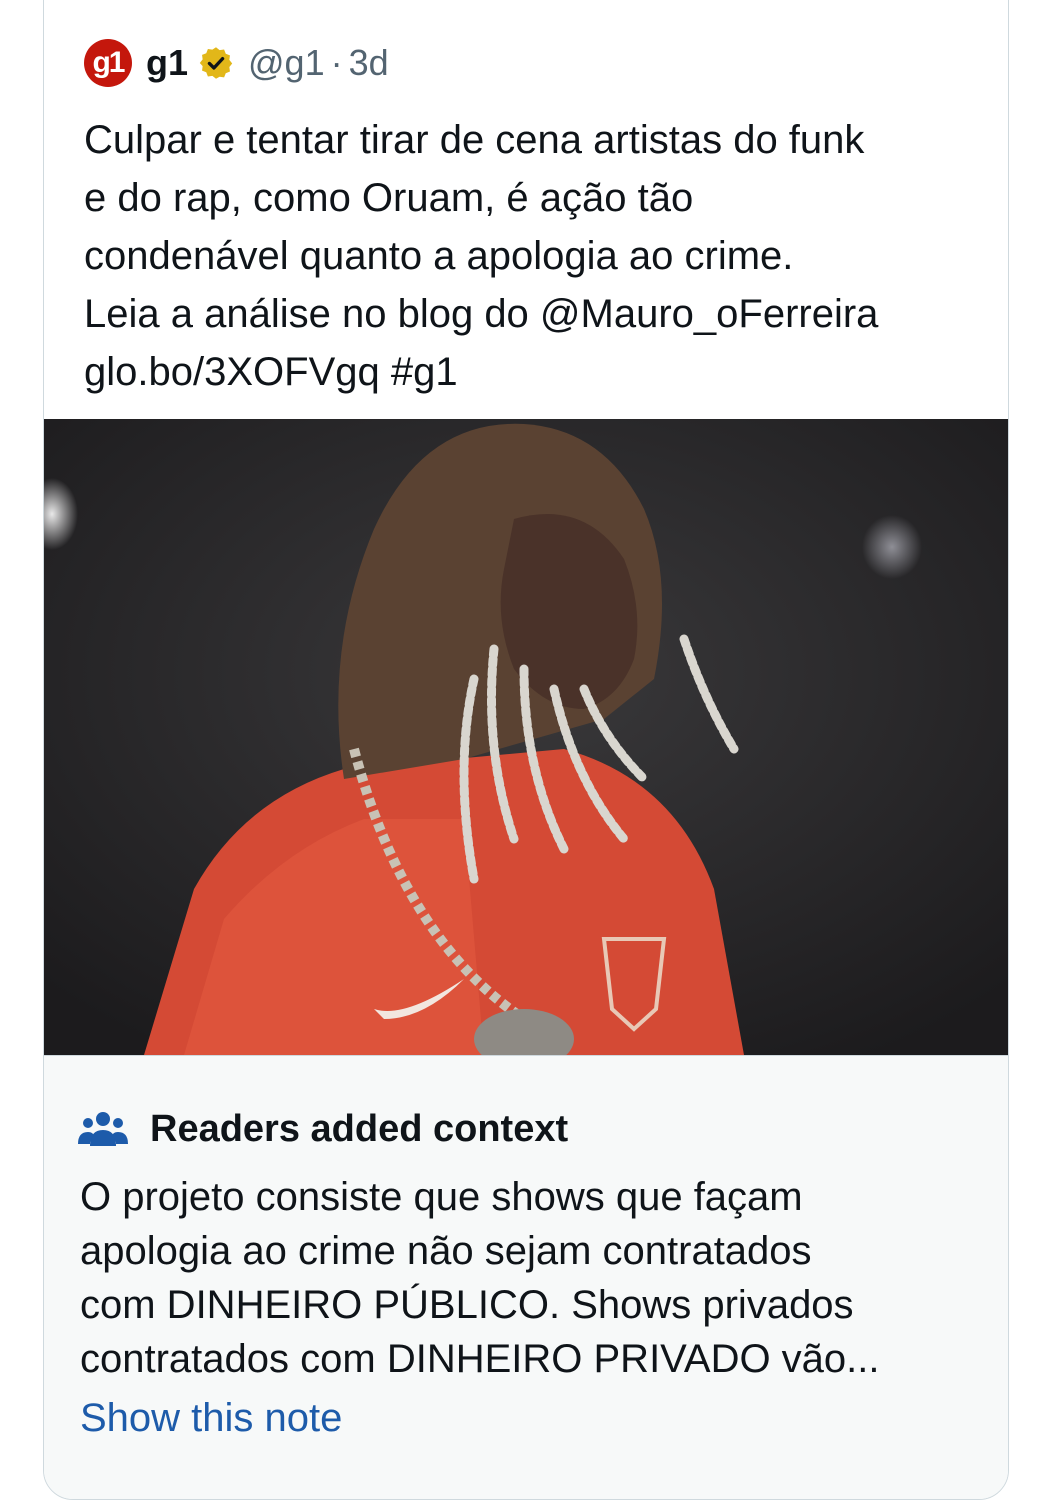 Image resolution: width=1038 pixels, height=1500 pixels. What do you see at coordinates (446, 1251) in the screenshot?
I see `note-body-line: apologia ao crime não sejam contratados` at bounding box center [446, 1251].